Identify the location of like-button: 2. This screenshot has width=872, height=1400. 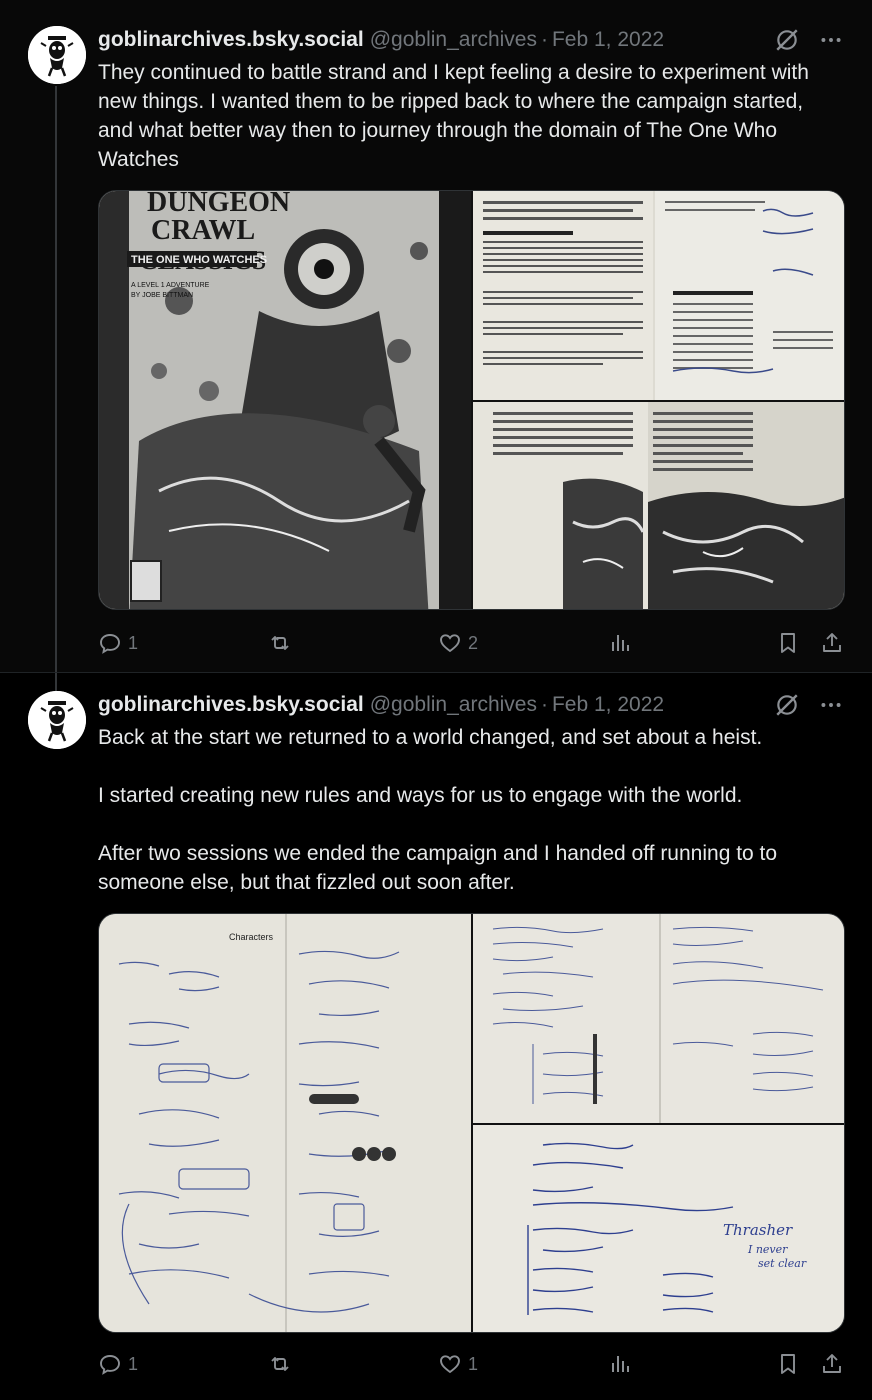
(458, 643).